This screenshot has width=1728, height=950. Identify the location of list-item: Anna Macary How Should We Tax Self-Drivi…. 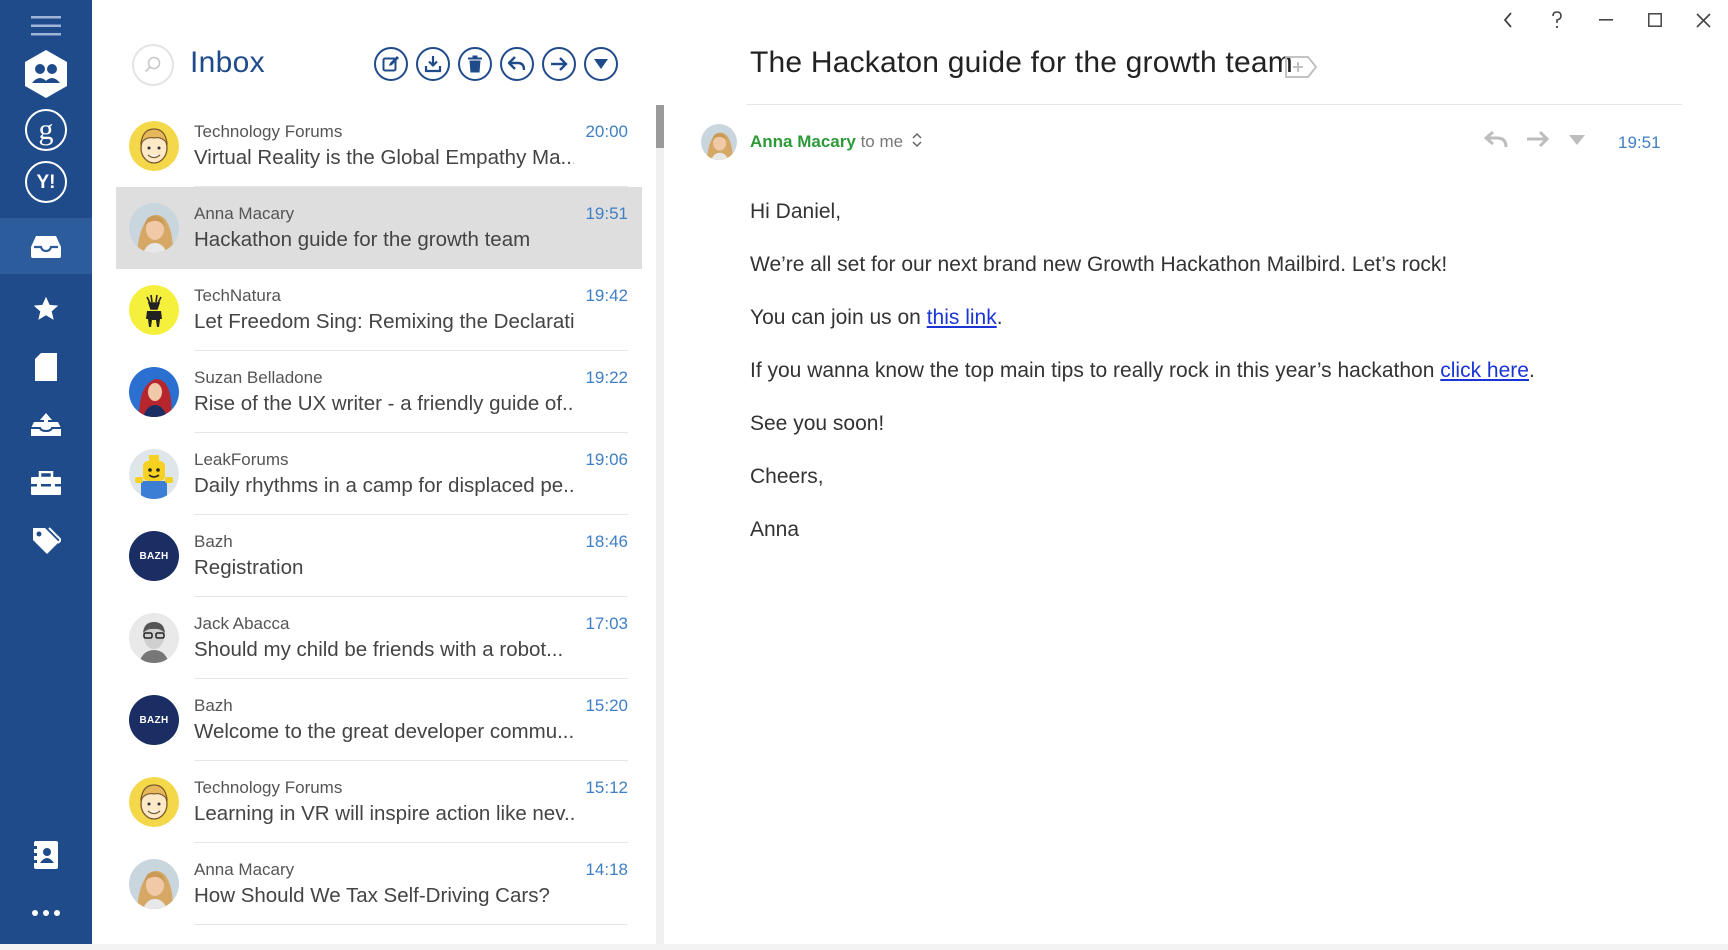
(379, 884).